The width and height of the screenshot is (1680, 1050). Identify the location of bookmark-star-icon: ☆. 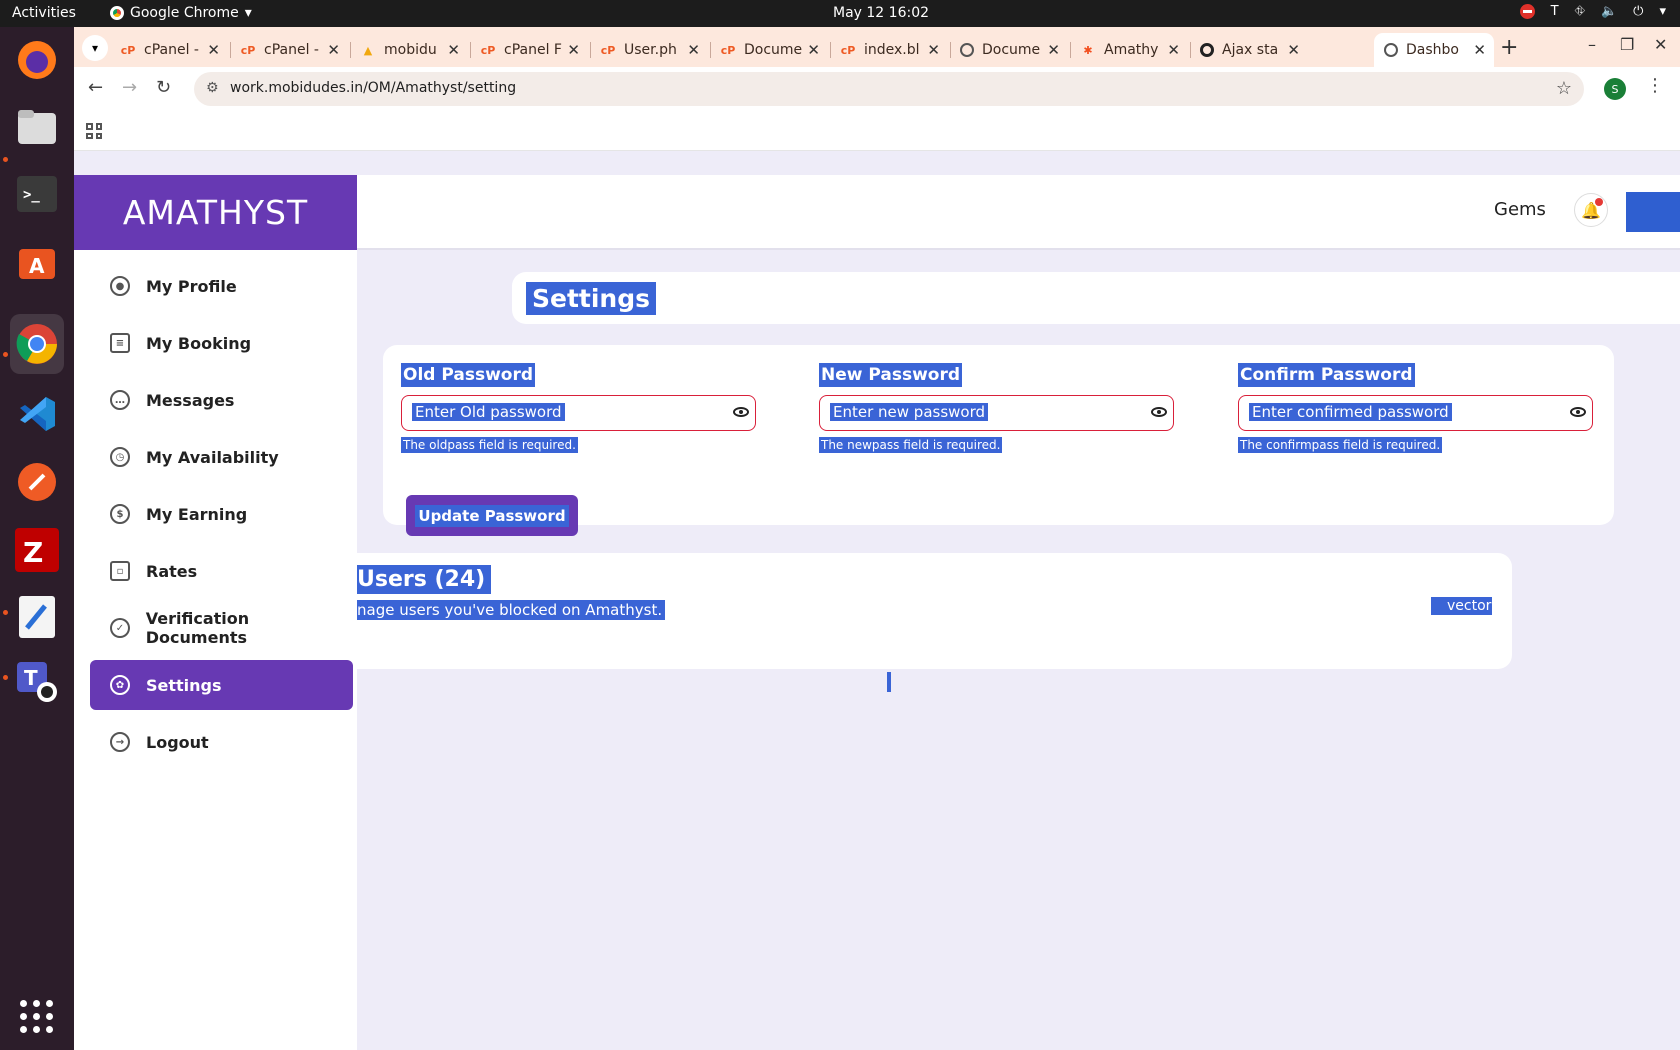
(1564, 88).